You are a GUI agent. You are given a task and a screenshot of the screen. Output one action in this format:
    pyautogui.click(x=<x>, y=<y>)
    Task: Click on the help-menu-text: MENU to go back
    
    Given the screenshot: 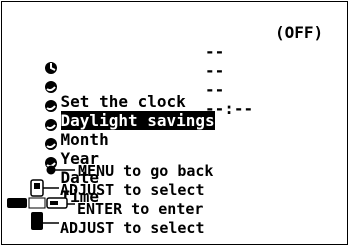 What is the action you would take?
    pyautogui.click(x=146, y=171)
    